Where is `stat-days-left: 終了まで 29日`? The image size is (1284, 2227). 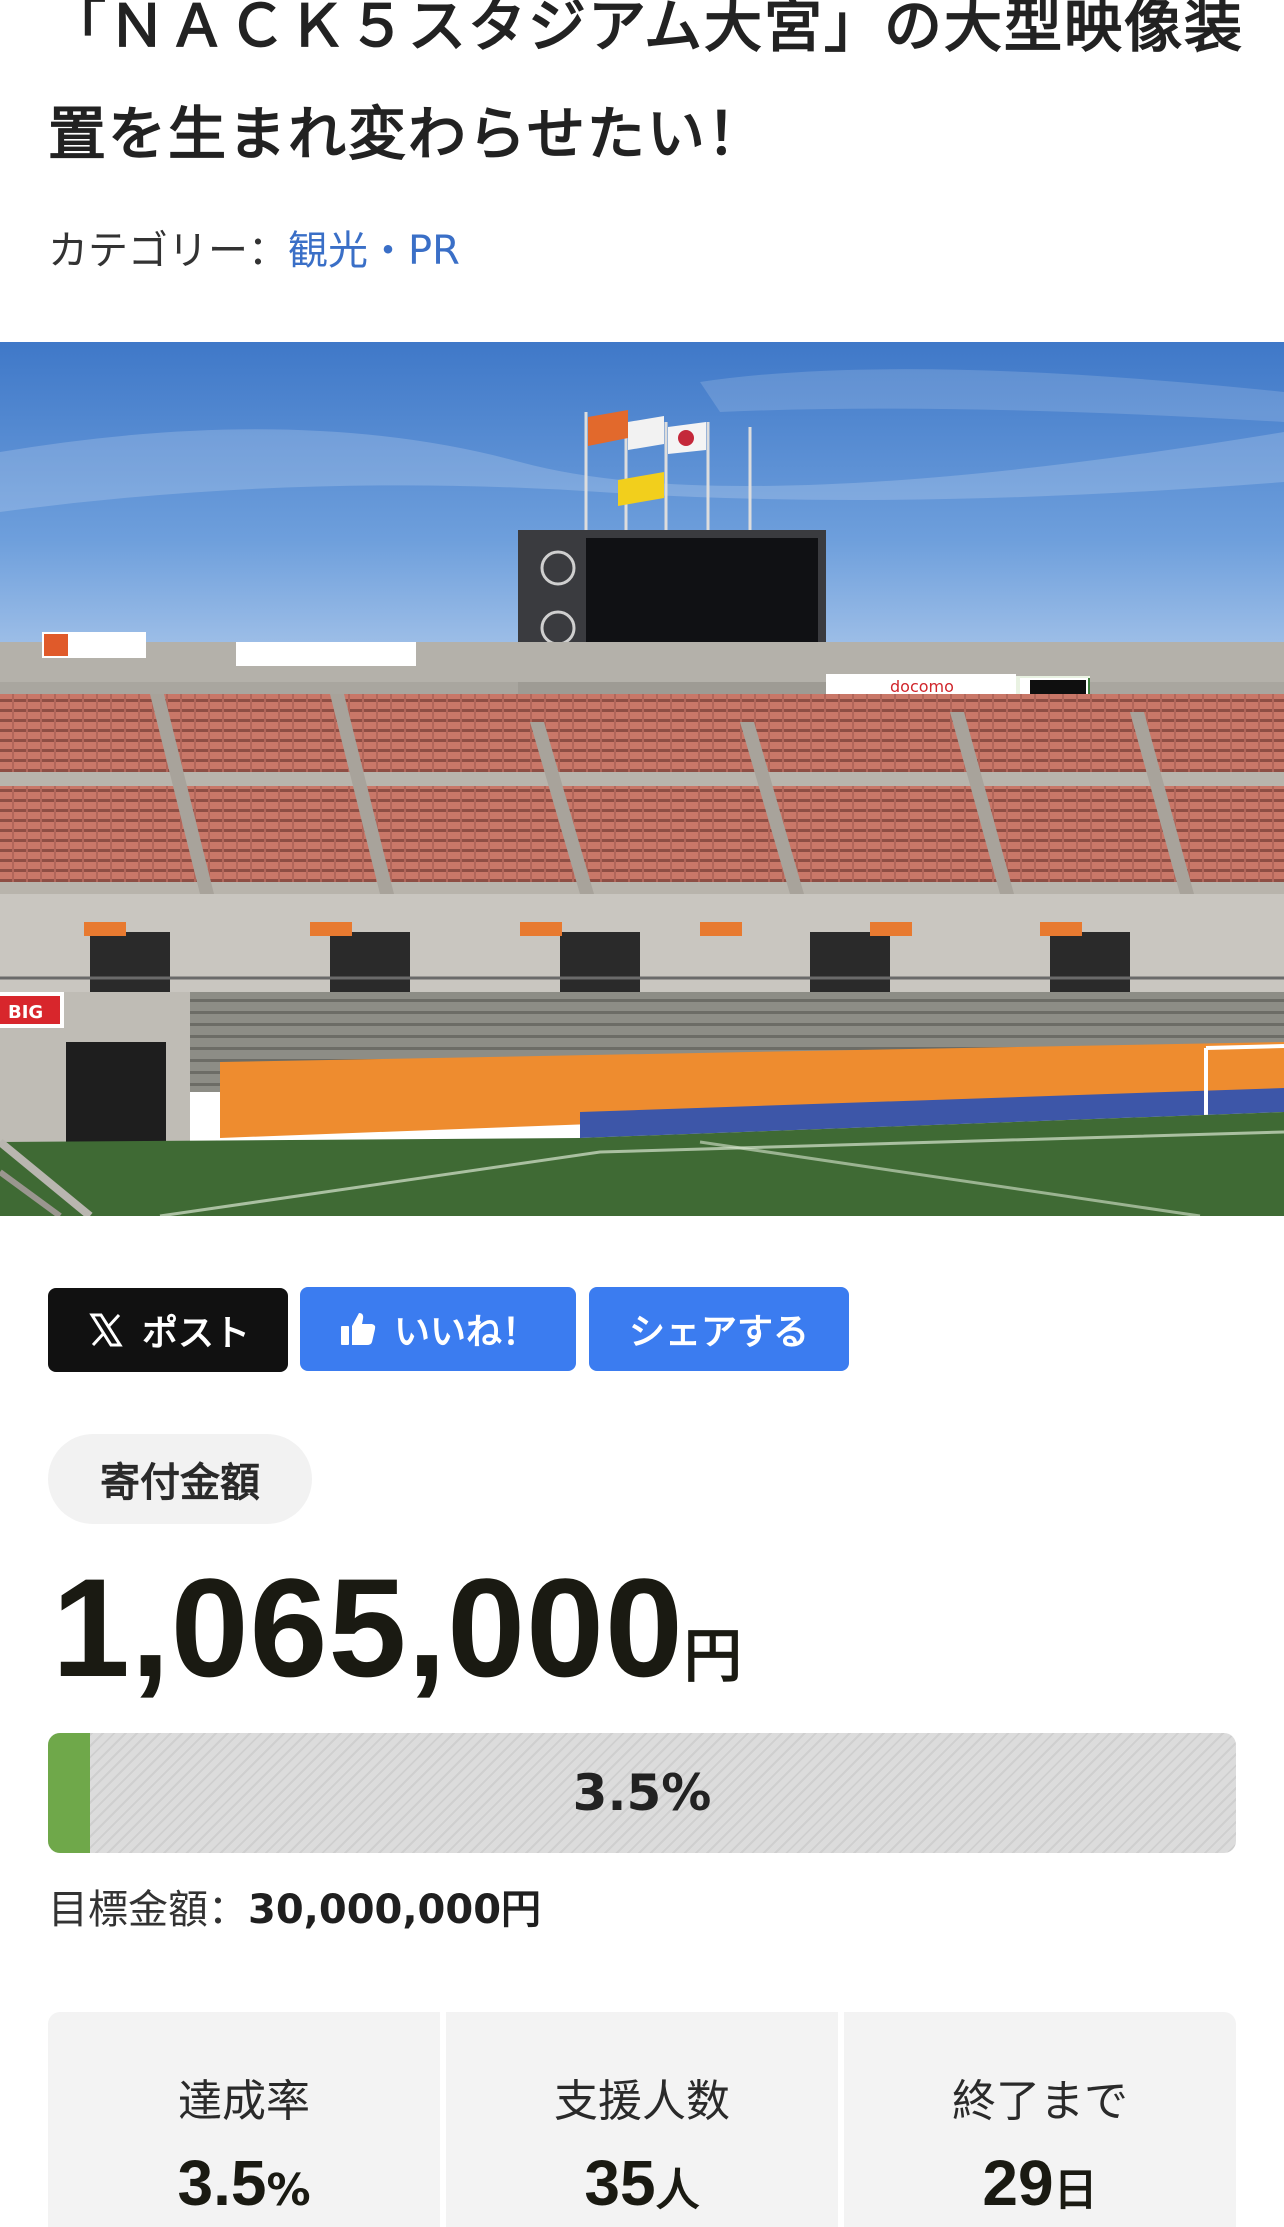 stat-days-left: 終了まで 29日 is located at coordinates (1040, 2119).